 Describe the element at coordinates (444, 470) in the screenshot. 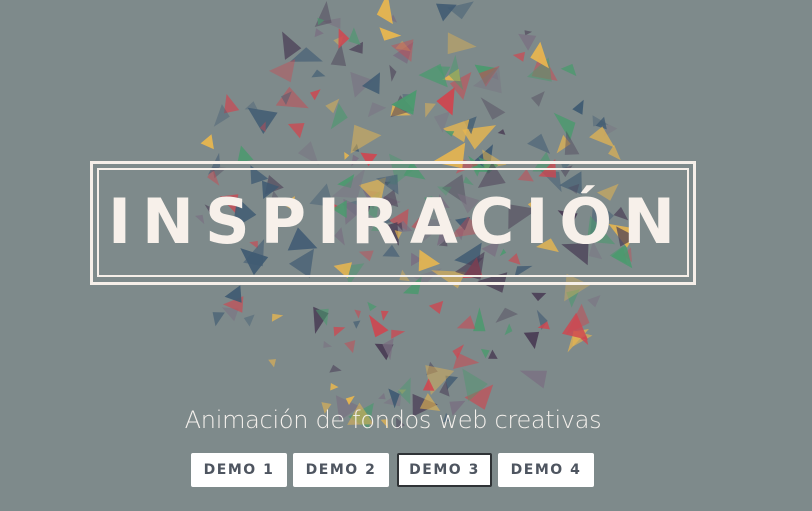

I see `demo-3-button: DEMO 3` at that location.